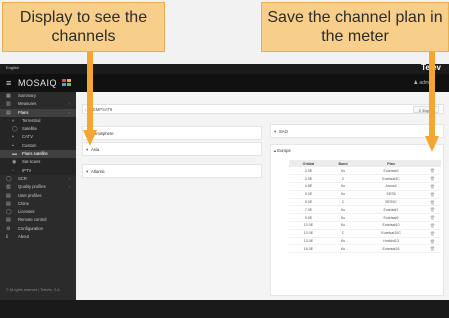 The image size is (449, 318). I want to click on export-icon: ⇩, so click(419, 110).